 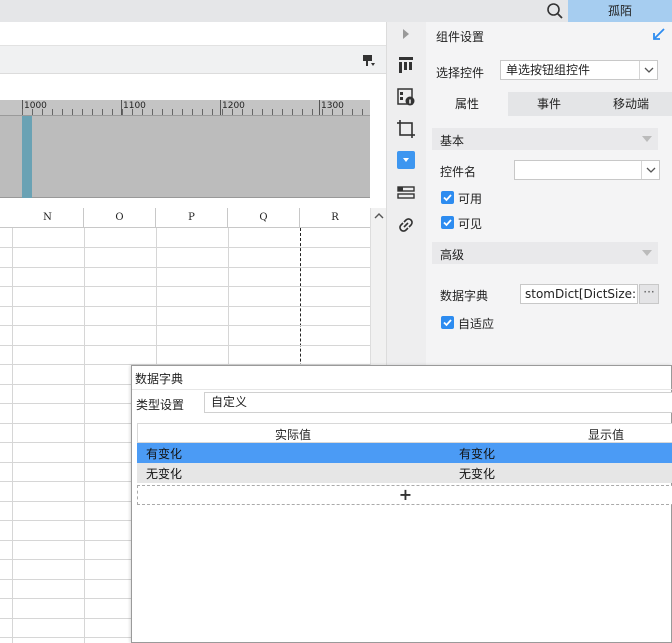 I want to click on tab-events: 事件, so click(x=549, y=104).